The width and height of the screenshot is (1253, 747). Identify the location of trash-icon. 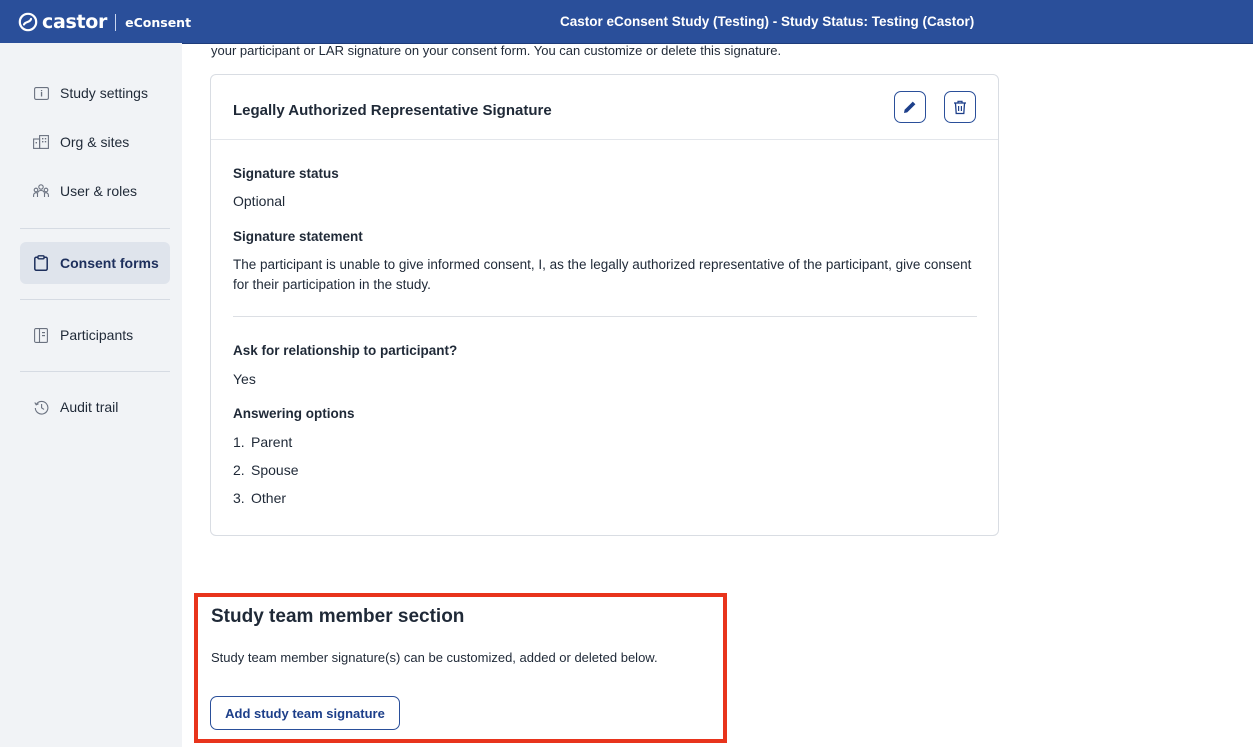
(960, 107).